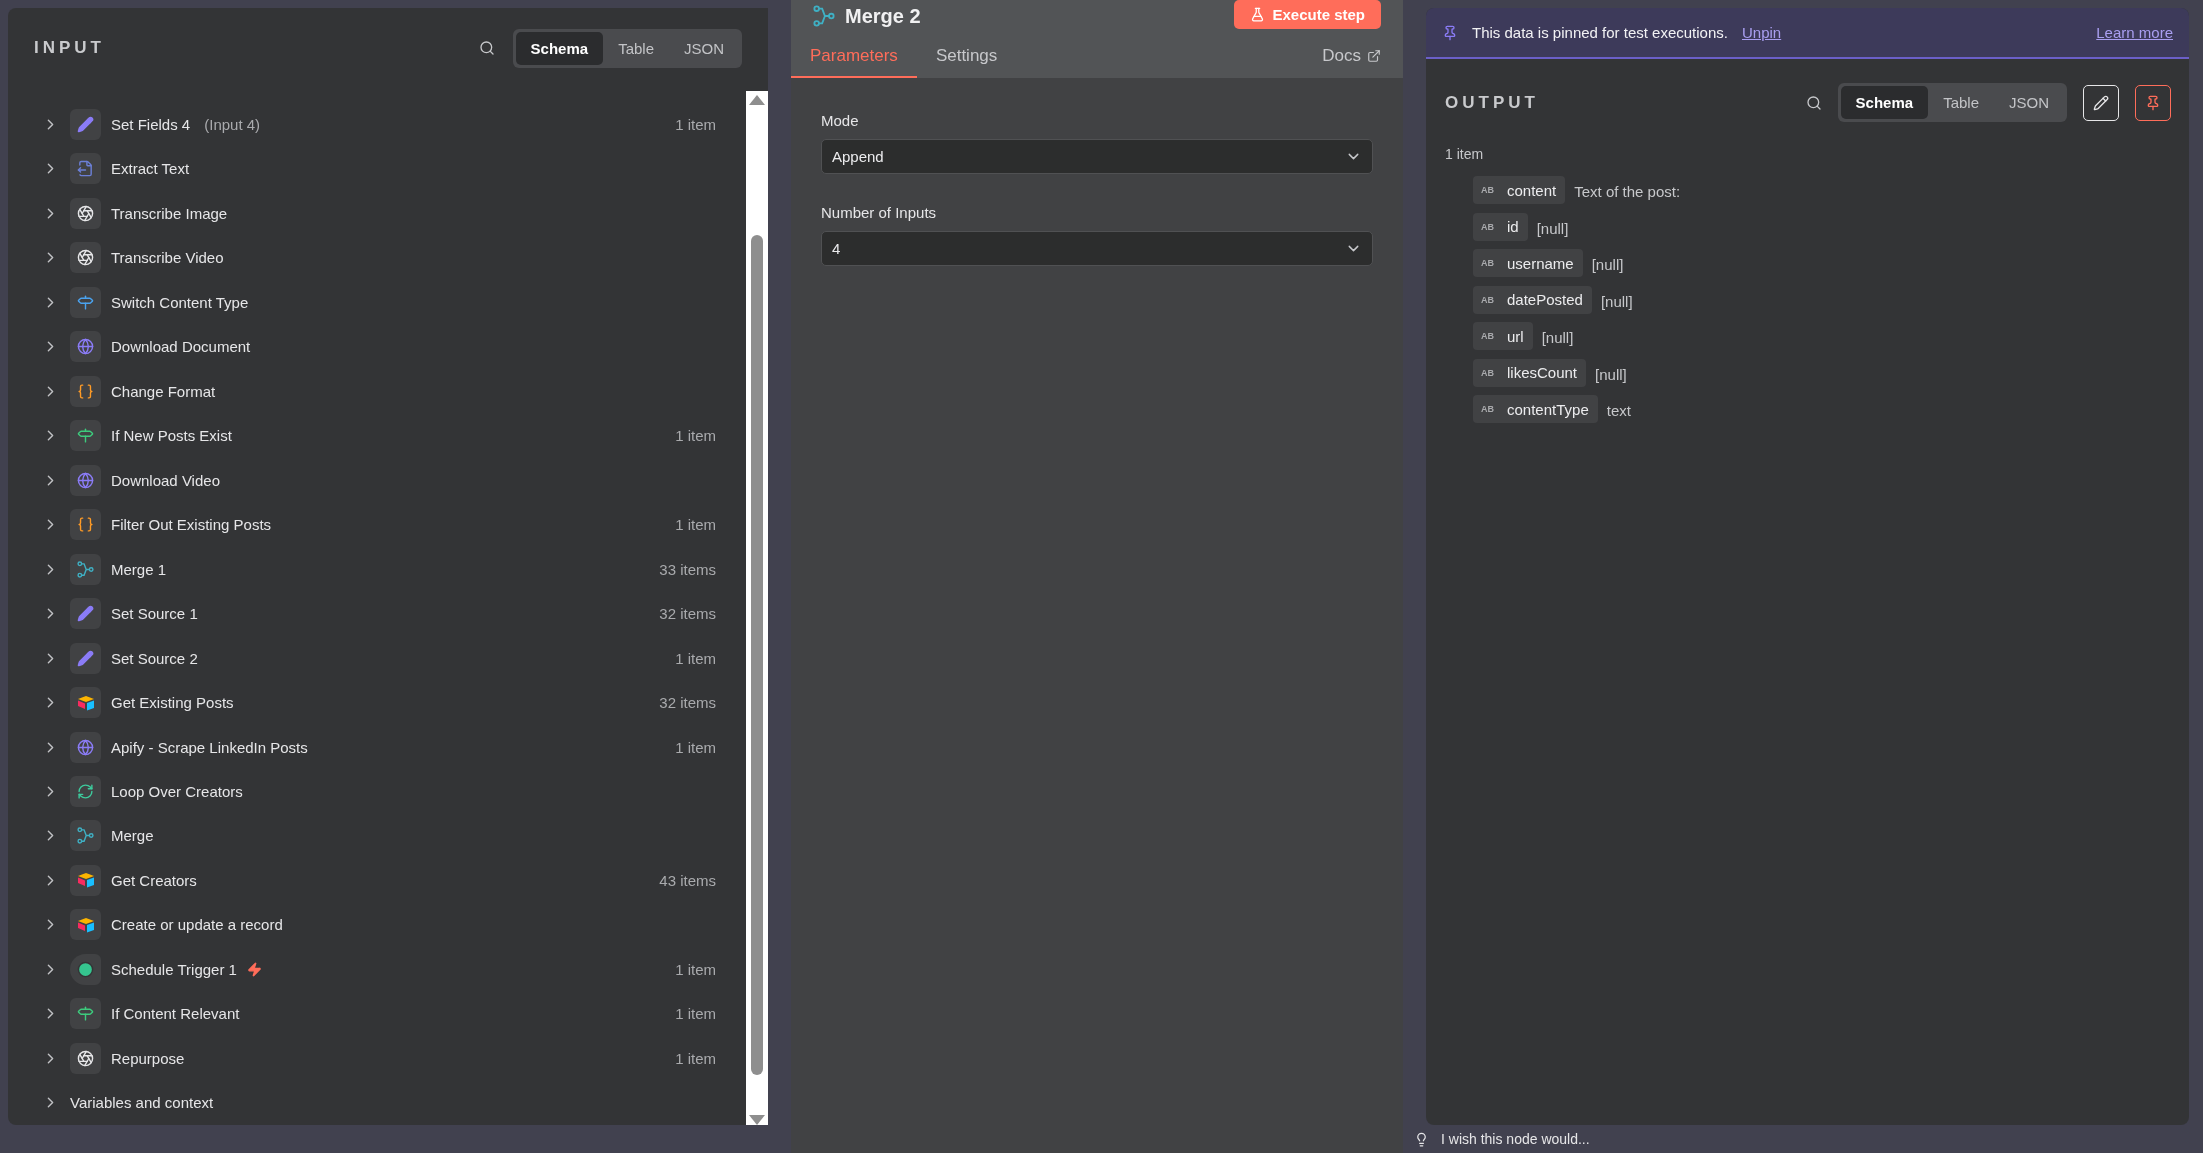 The width and height of the screenshot is (2203, 1153). I want to click on field-pill: AB contentType, so click(1535, 409).